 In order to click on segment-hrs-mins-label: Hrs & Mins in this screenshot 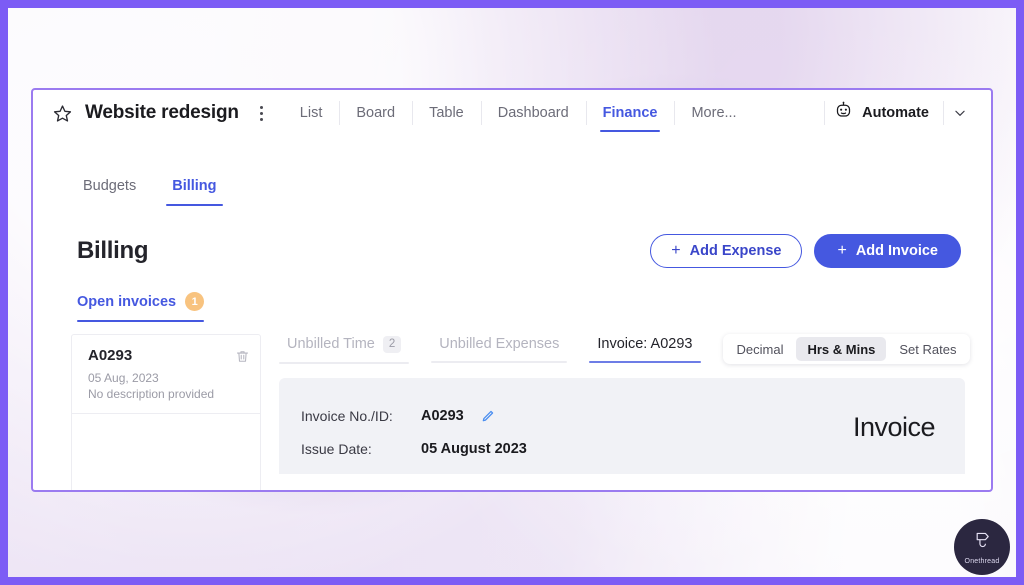, I will do `click(841, 349)`.